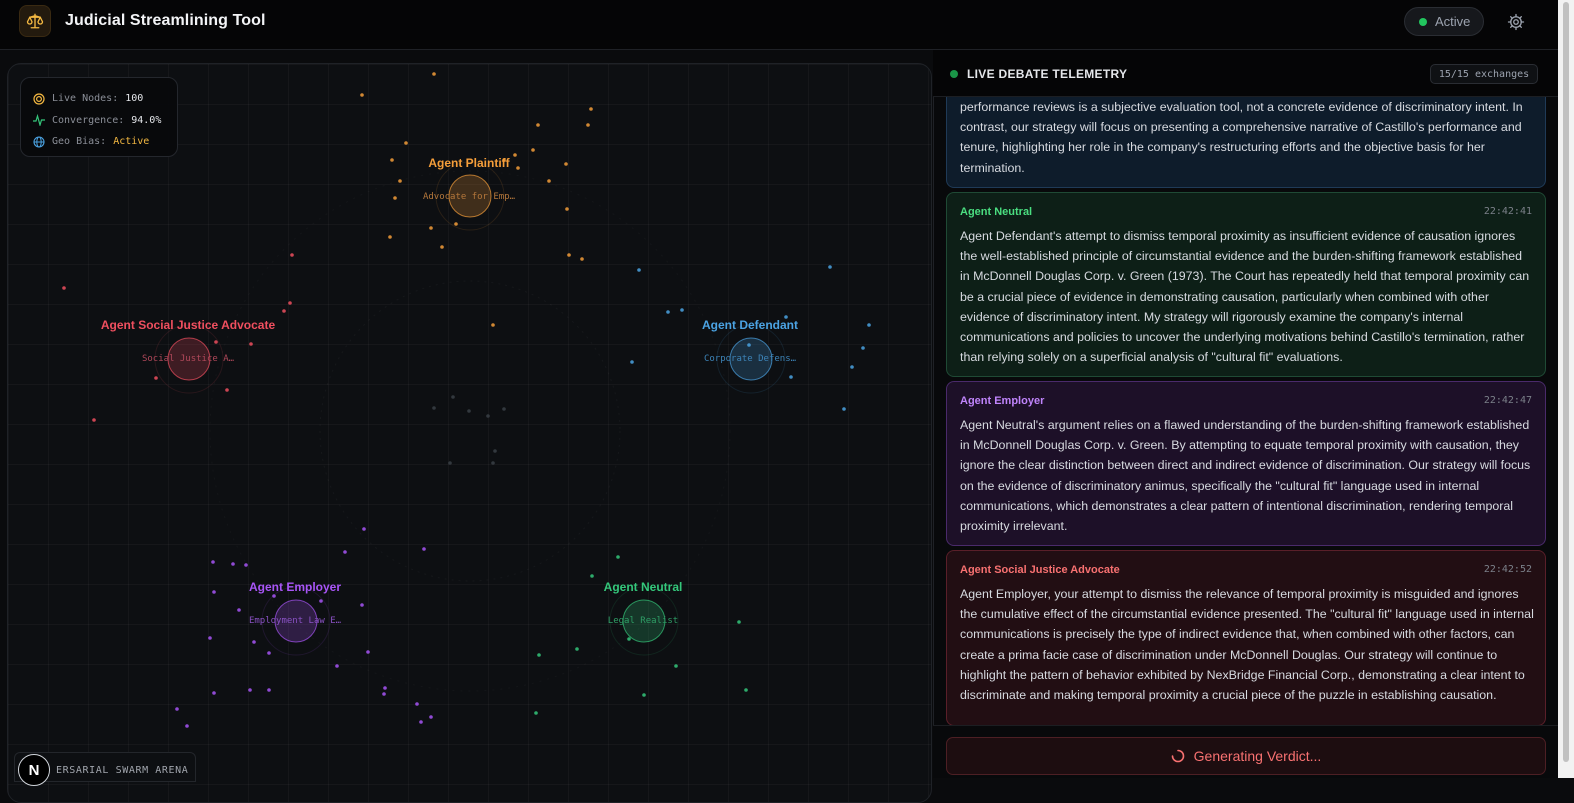 The height and width of the screenshot is (803, 1574). I want to click on agent-social-justice-label: Agent Social Justice Advocate, so click(188, 325).